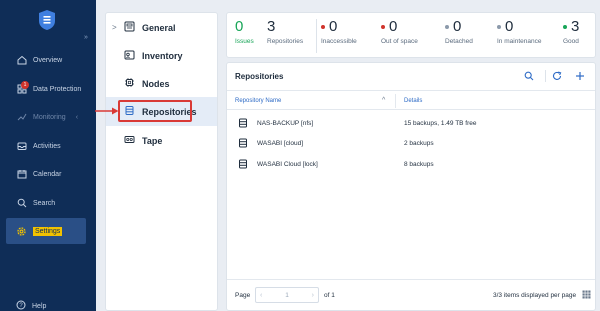  I want to click on search-button, so click(529, 76).